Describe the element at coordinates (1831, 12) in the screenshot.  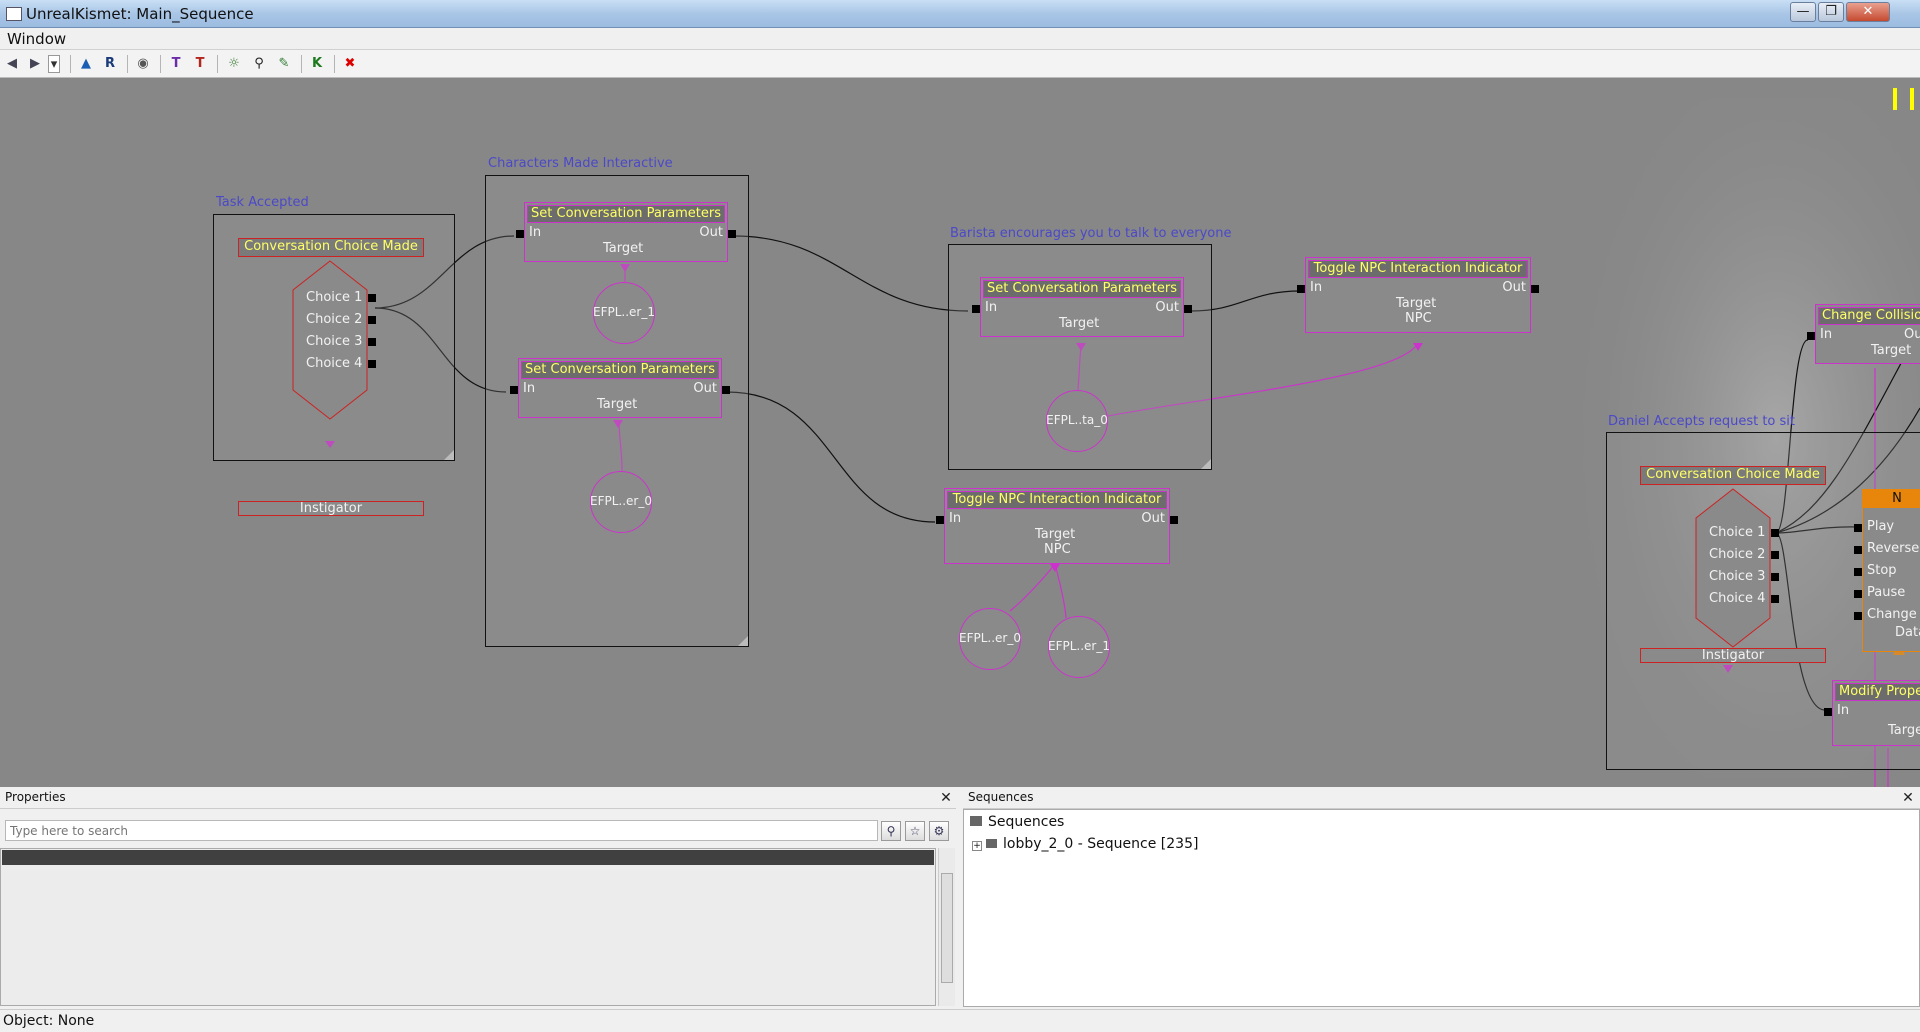
I see `maximize-button: ❐` at that location.